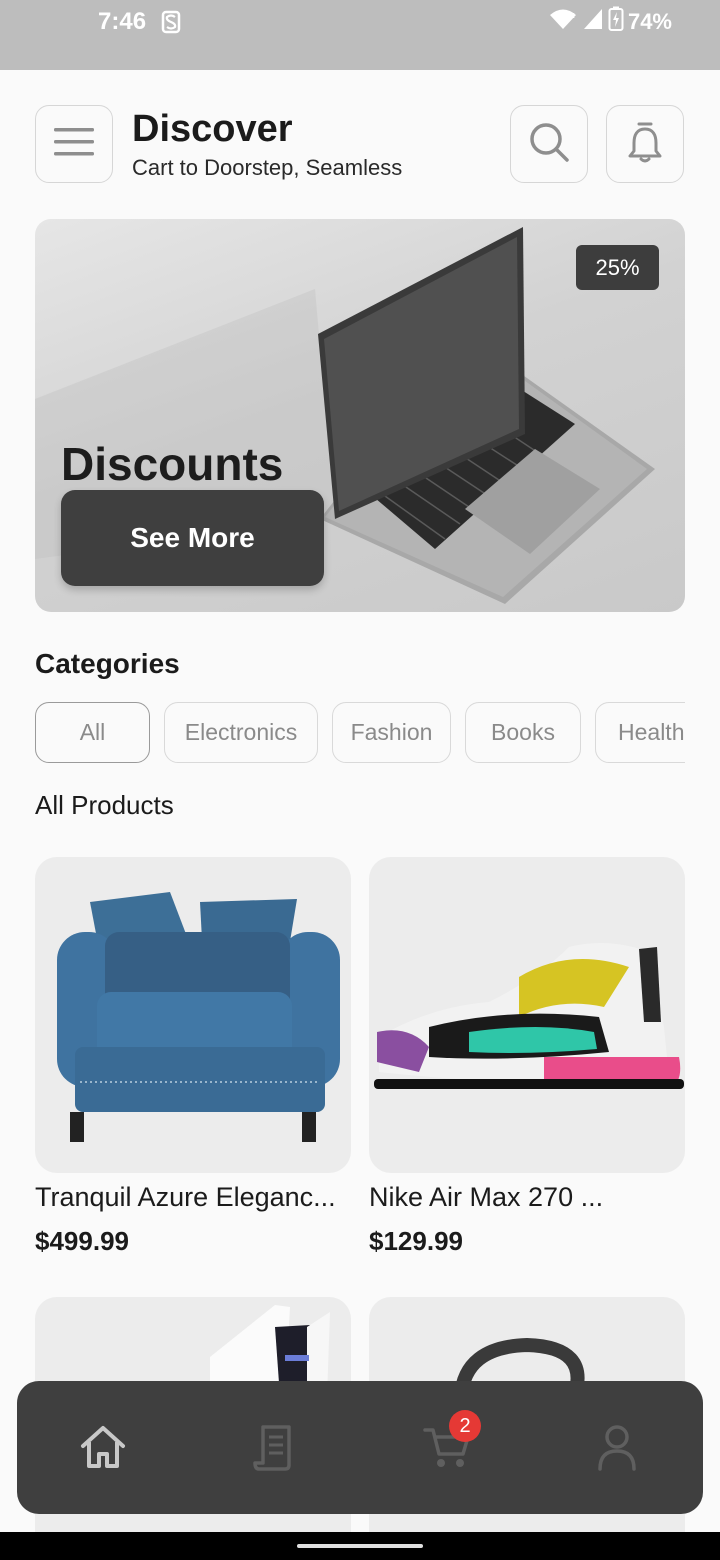  What do you see at coordinates (593, 22) in the screenshot?
I see `signal-icon` at bounding box center [593, 22].